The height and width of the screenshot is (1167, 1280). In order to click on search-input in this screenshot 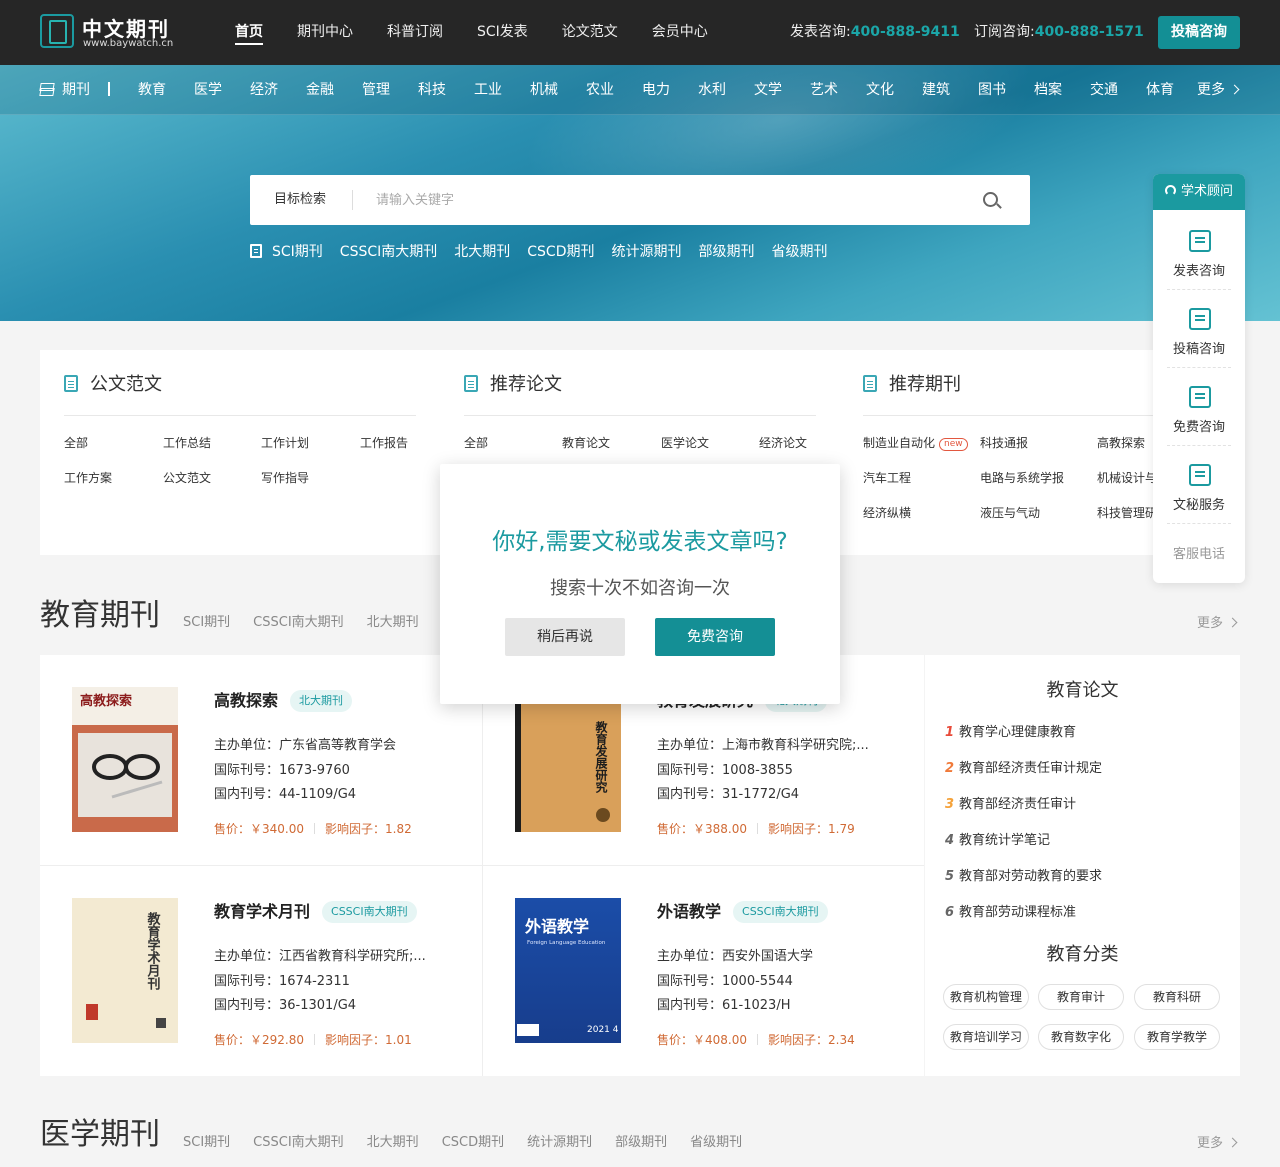, I will do `click(666, 200)`.